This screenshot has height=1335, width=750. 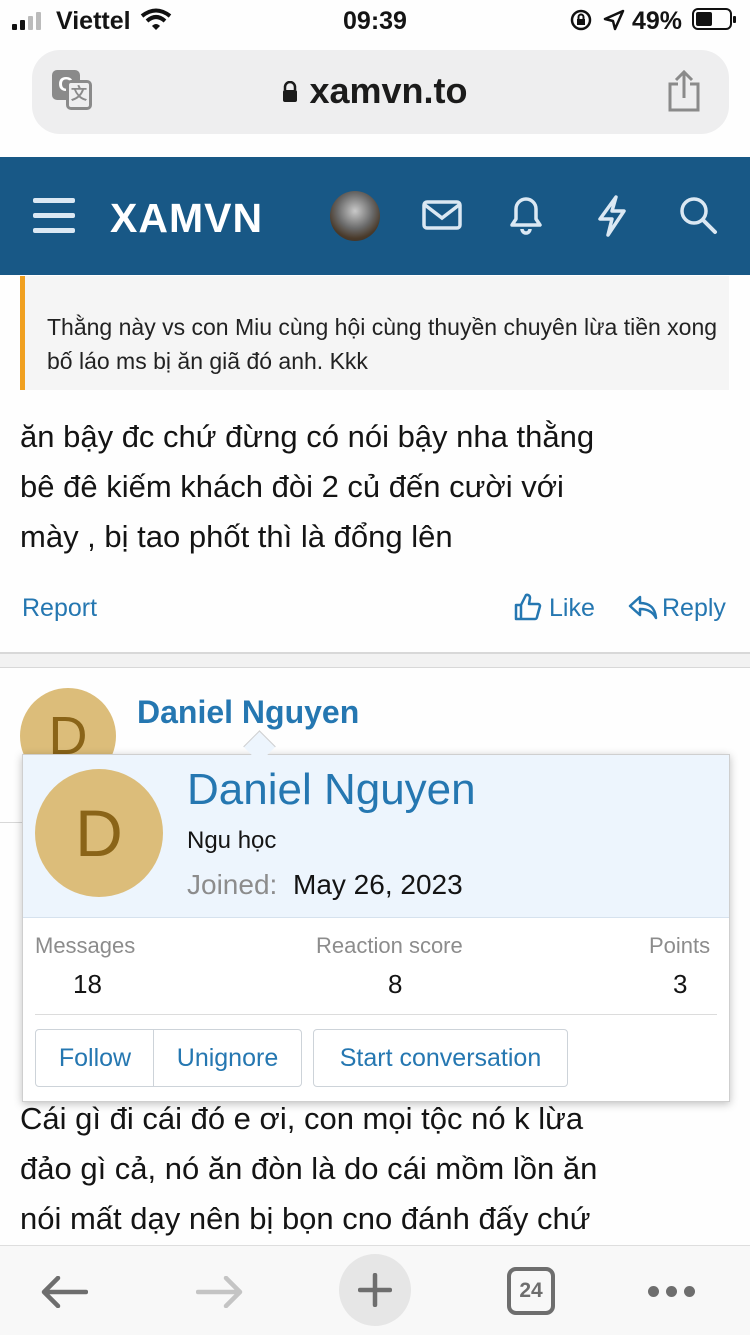 What do you see at coordinates (375, 661) in the screenshot?
I see `post-gap` at bounding box center [375, 661].